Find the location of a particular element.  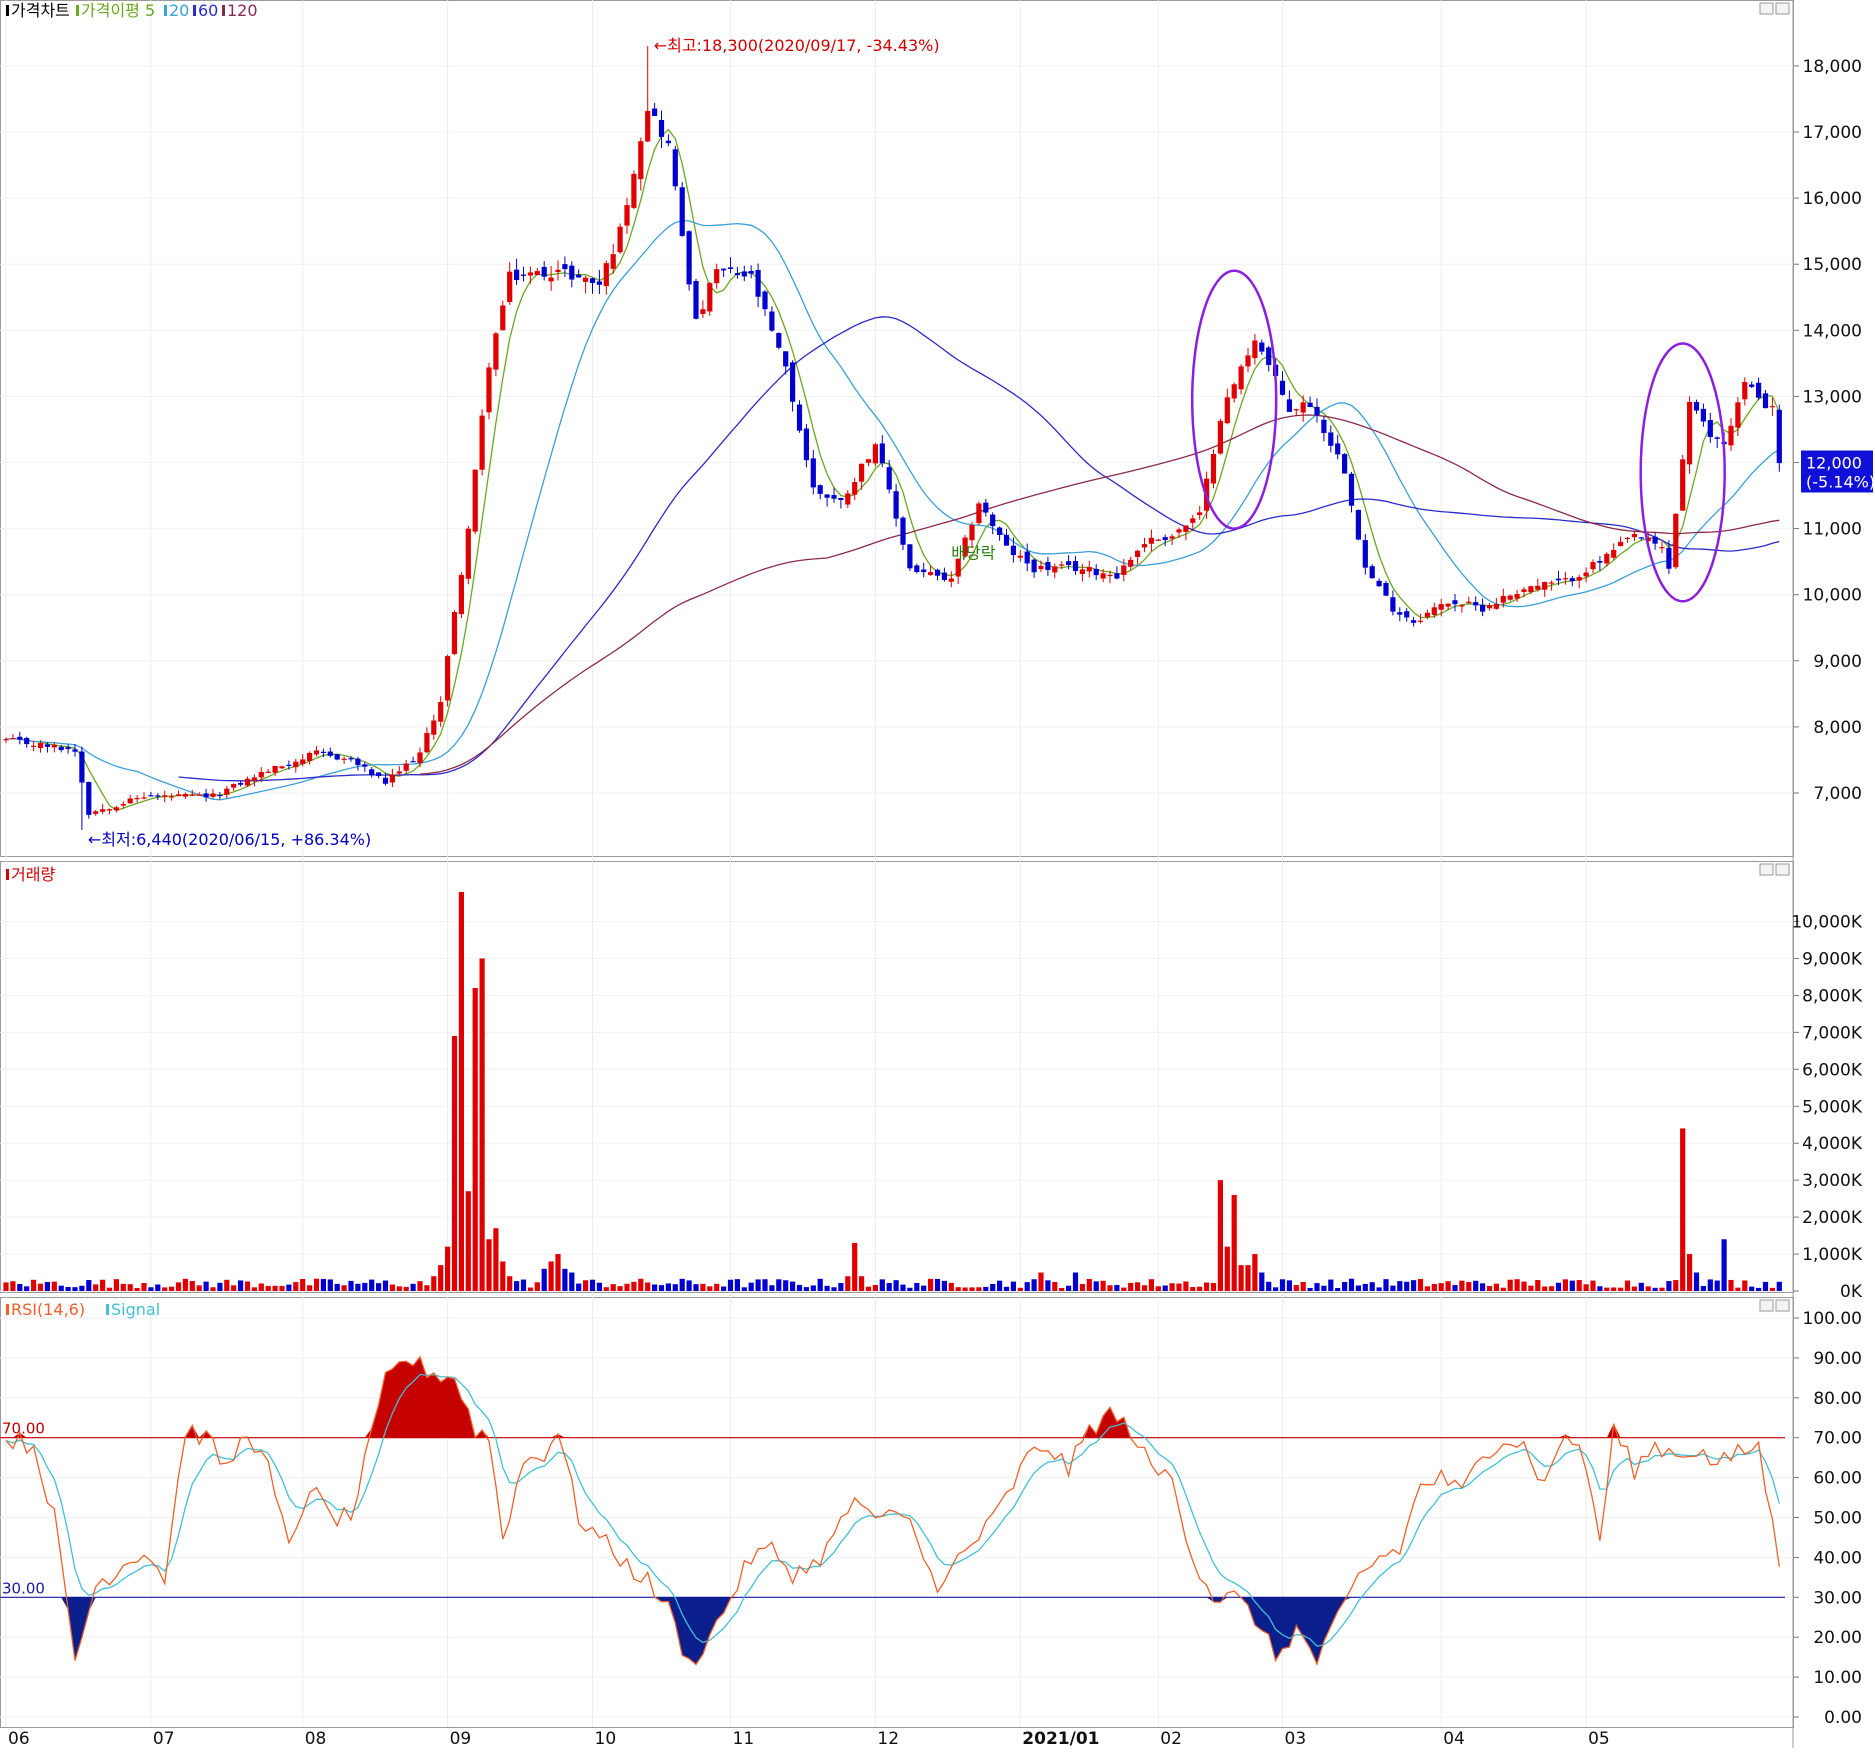

legend-swatch is located at coordinates (7, 874).